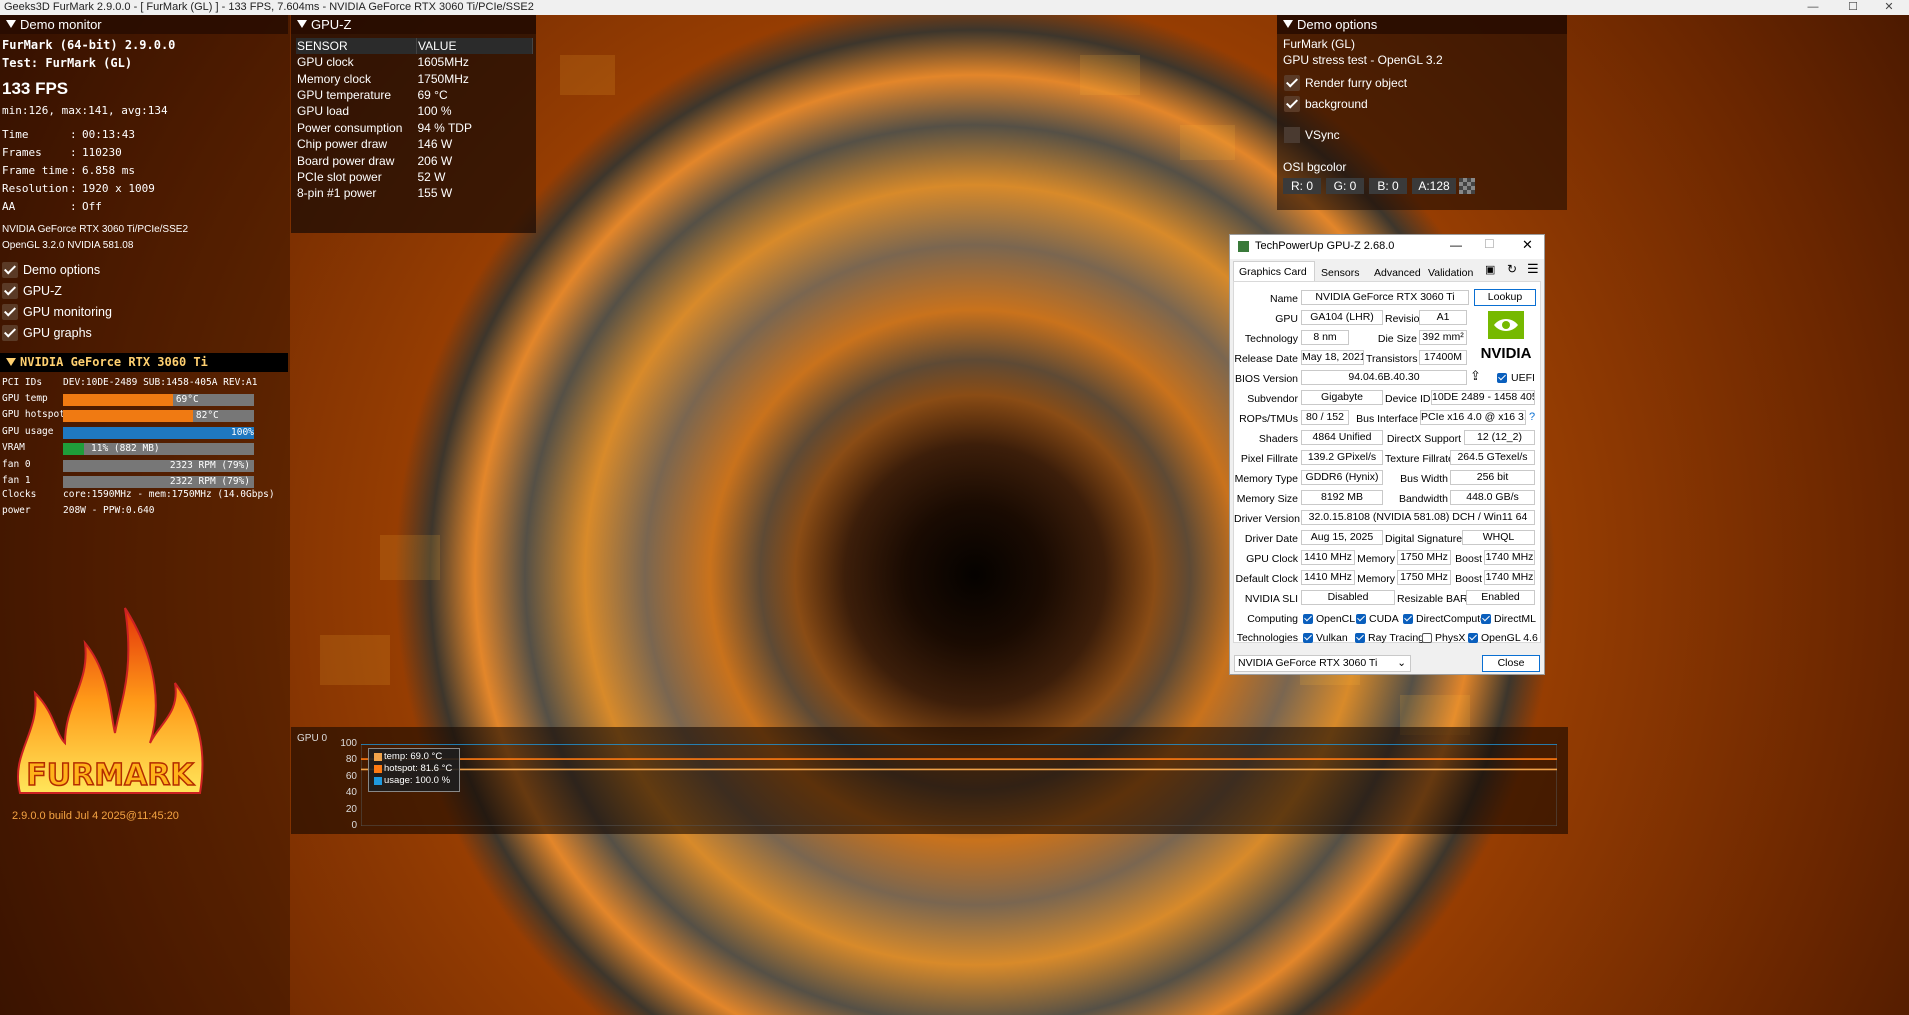 This screenshot has width=1909, height=1015. Describe the element at coordinates (10, 270) in the screenshot. I see `demo-options-checkbox` at that location.